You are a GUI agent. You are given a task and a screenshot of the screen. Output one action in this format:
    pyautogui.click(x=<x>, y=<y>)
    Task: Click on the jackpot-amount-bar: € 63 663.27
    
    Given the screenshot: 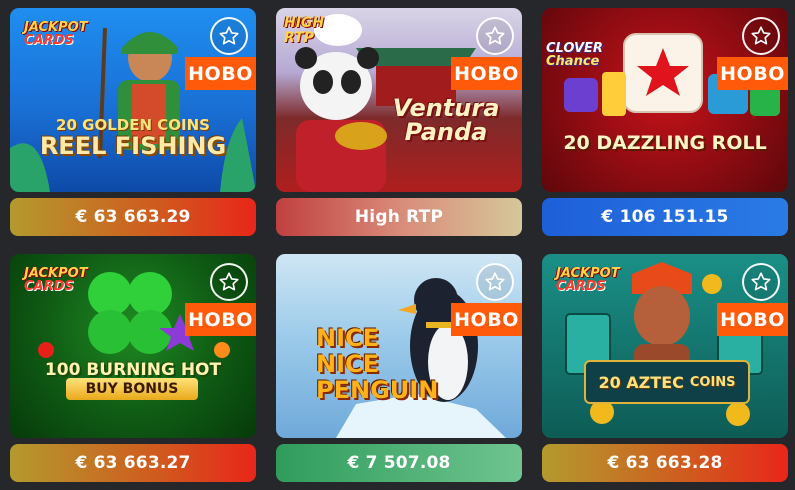 What is the action you would take?
    pyautogui.click(x=133, y=463)
    